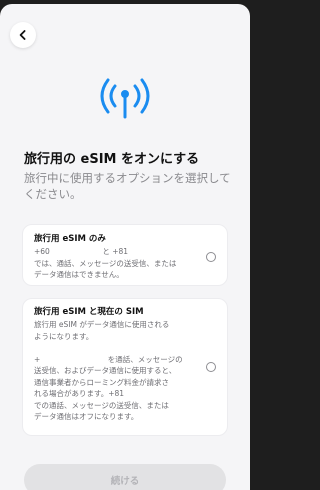 Image resolution: width=320 pixels, height=490 pixels. Describe the element at coordinates (101, 382) in the screenshot. I see `option-text-line: 通信事業者からローミング料金が請求さ` at that location.